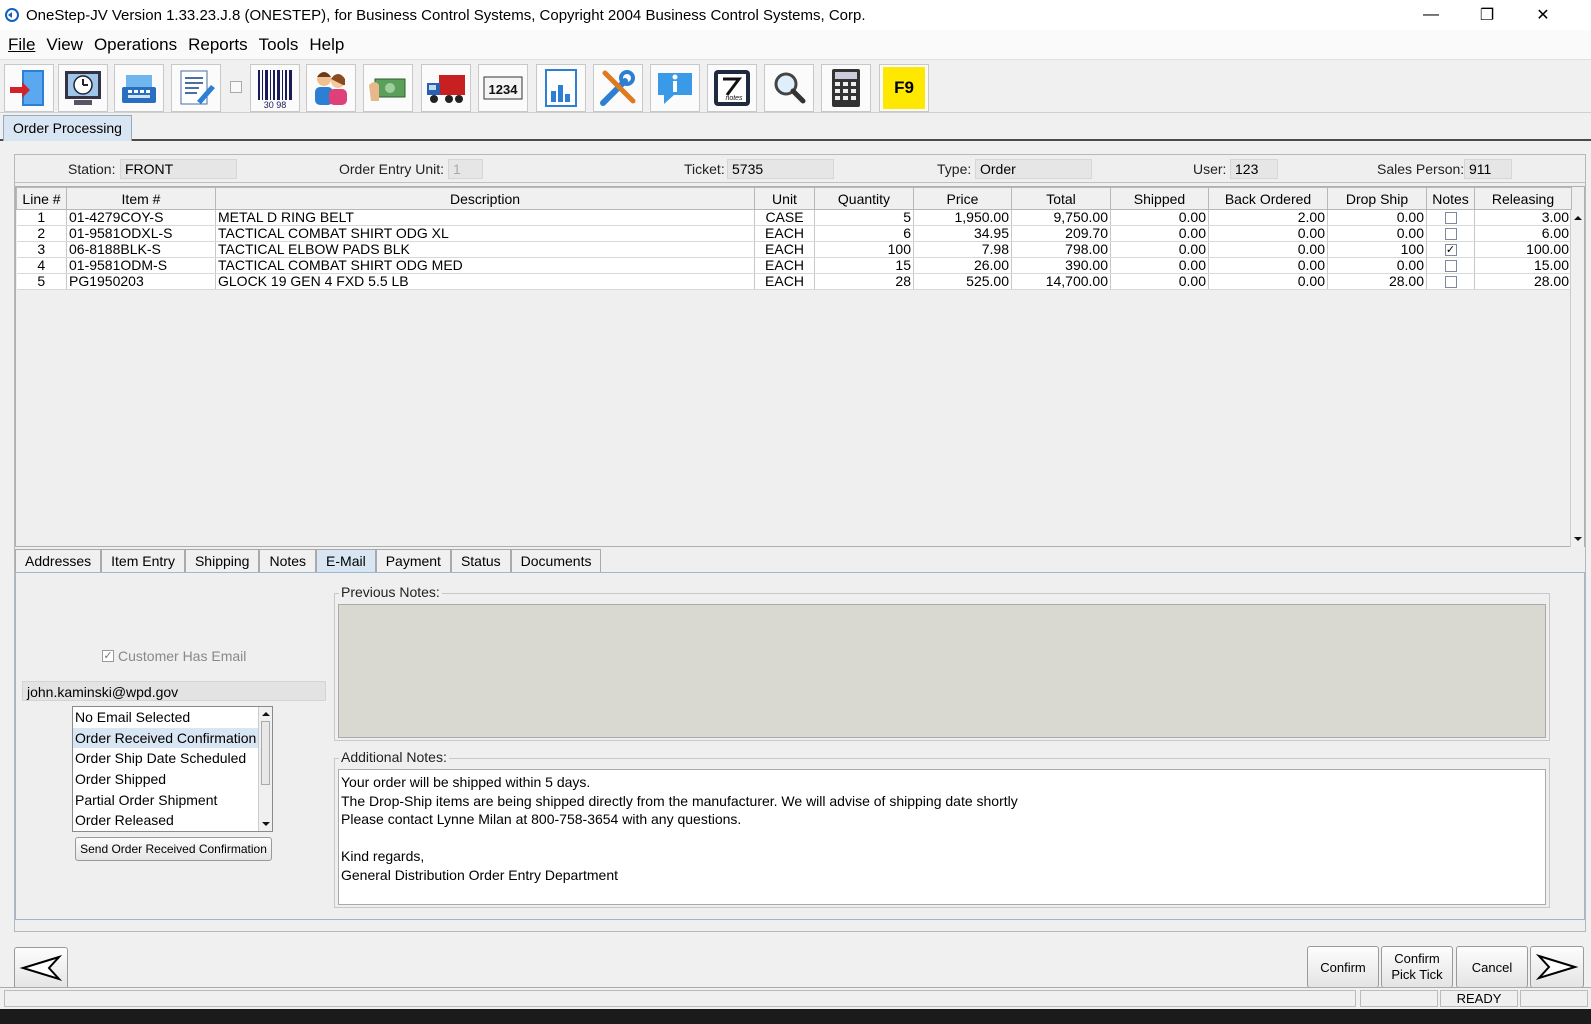 The width and height of the screenshot is (1591, 1024). What do you see at coordinates (41, 265) in the screenshot?
I see `table-cell: 4` at bounding box center [41, 265].